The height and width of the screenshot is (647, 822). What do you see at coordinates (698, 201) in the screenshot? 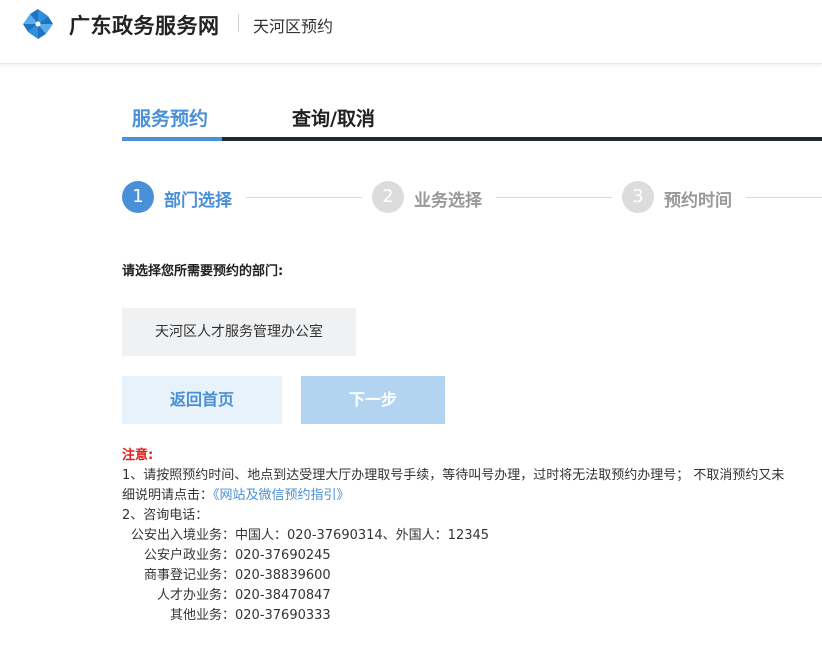
I see `step-3-label: 预约时间` at bounding box center [698, 201].